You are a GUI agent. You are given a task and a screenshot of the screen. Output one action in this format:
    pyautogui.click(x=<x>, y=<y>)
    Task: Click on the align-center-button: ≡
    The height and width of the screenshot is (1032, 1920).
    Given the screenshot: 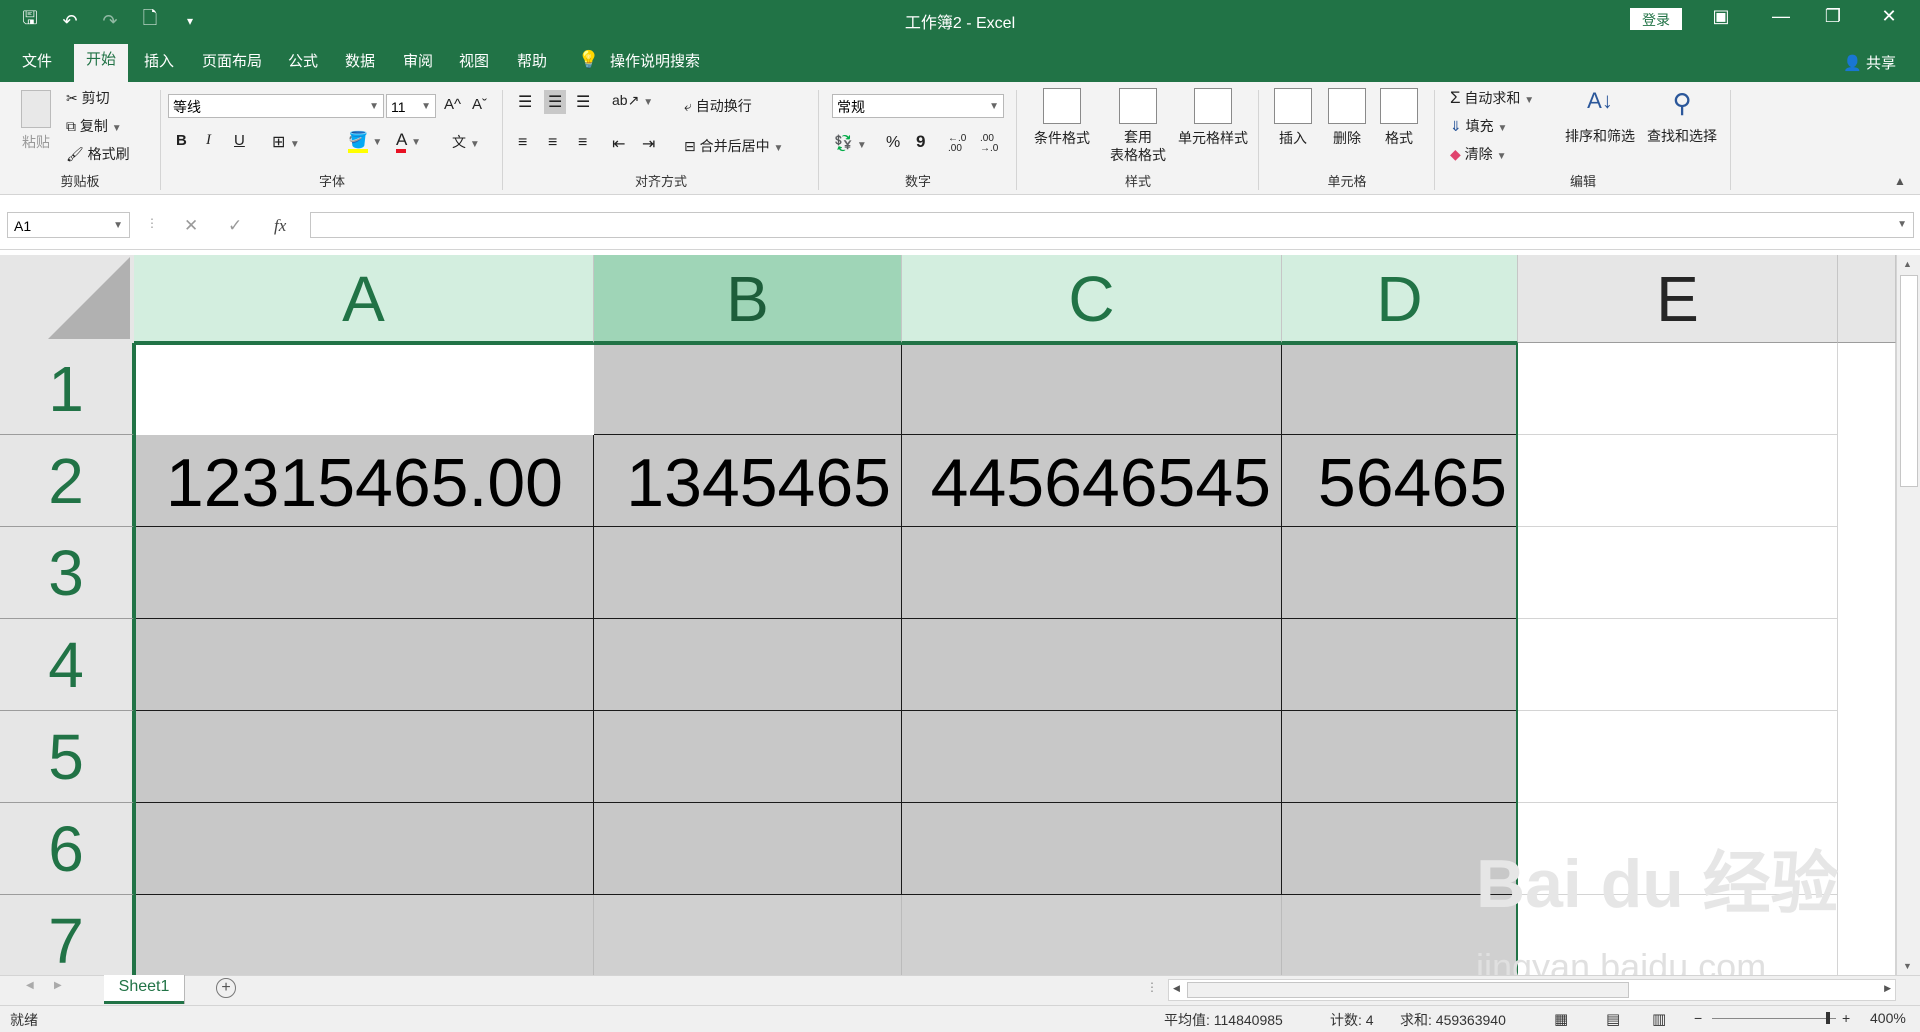 What is the action you would take?
    pyautogui.click(x=552, y=143)
    